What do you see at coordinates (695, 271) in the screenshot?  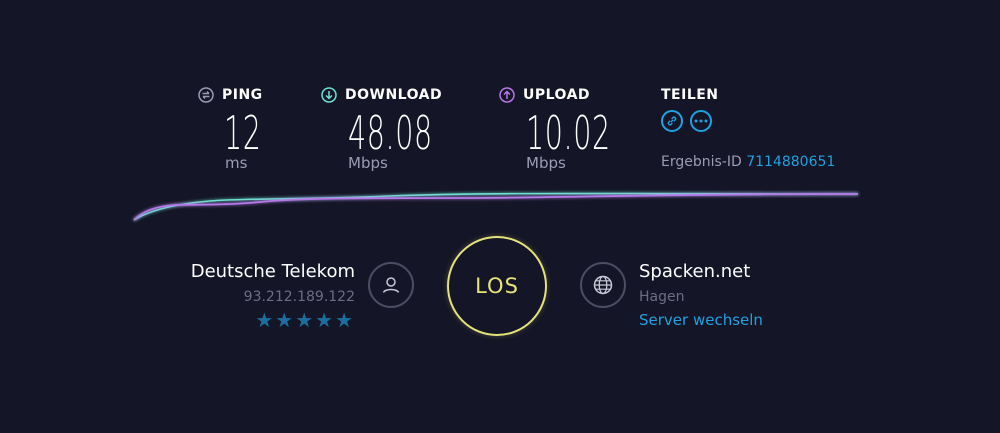 I see `server-name: Spacken.net` at bounding box center [695, 271].